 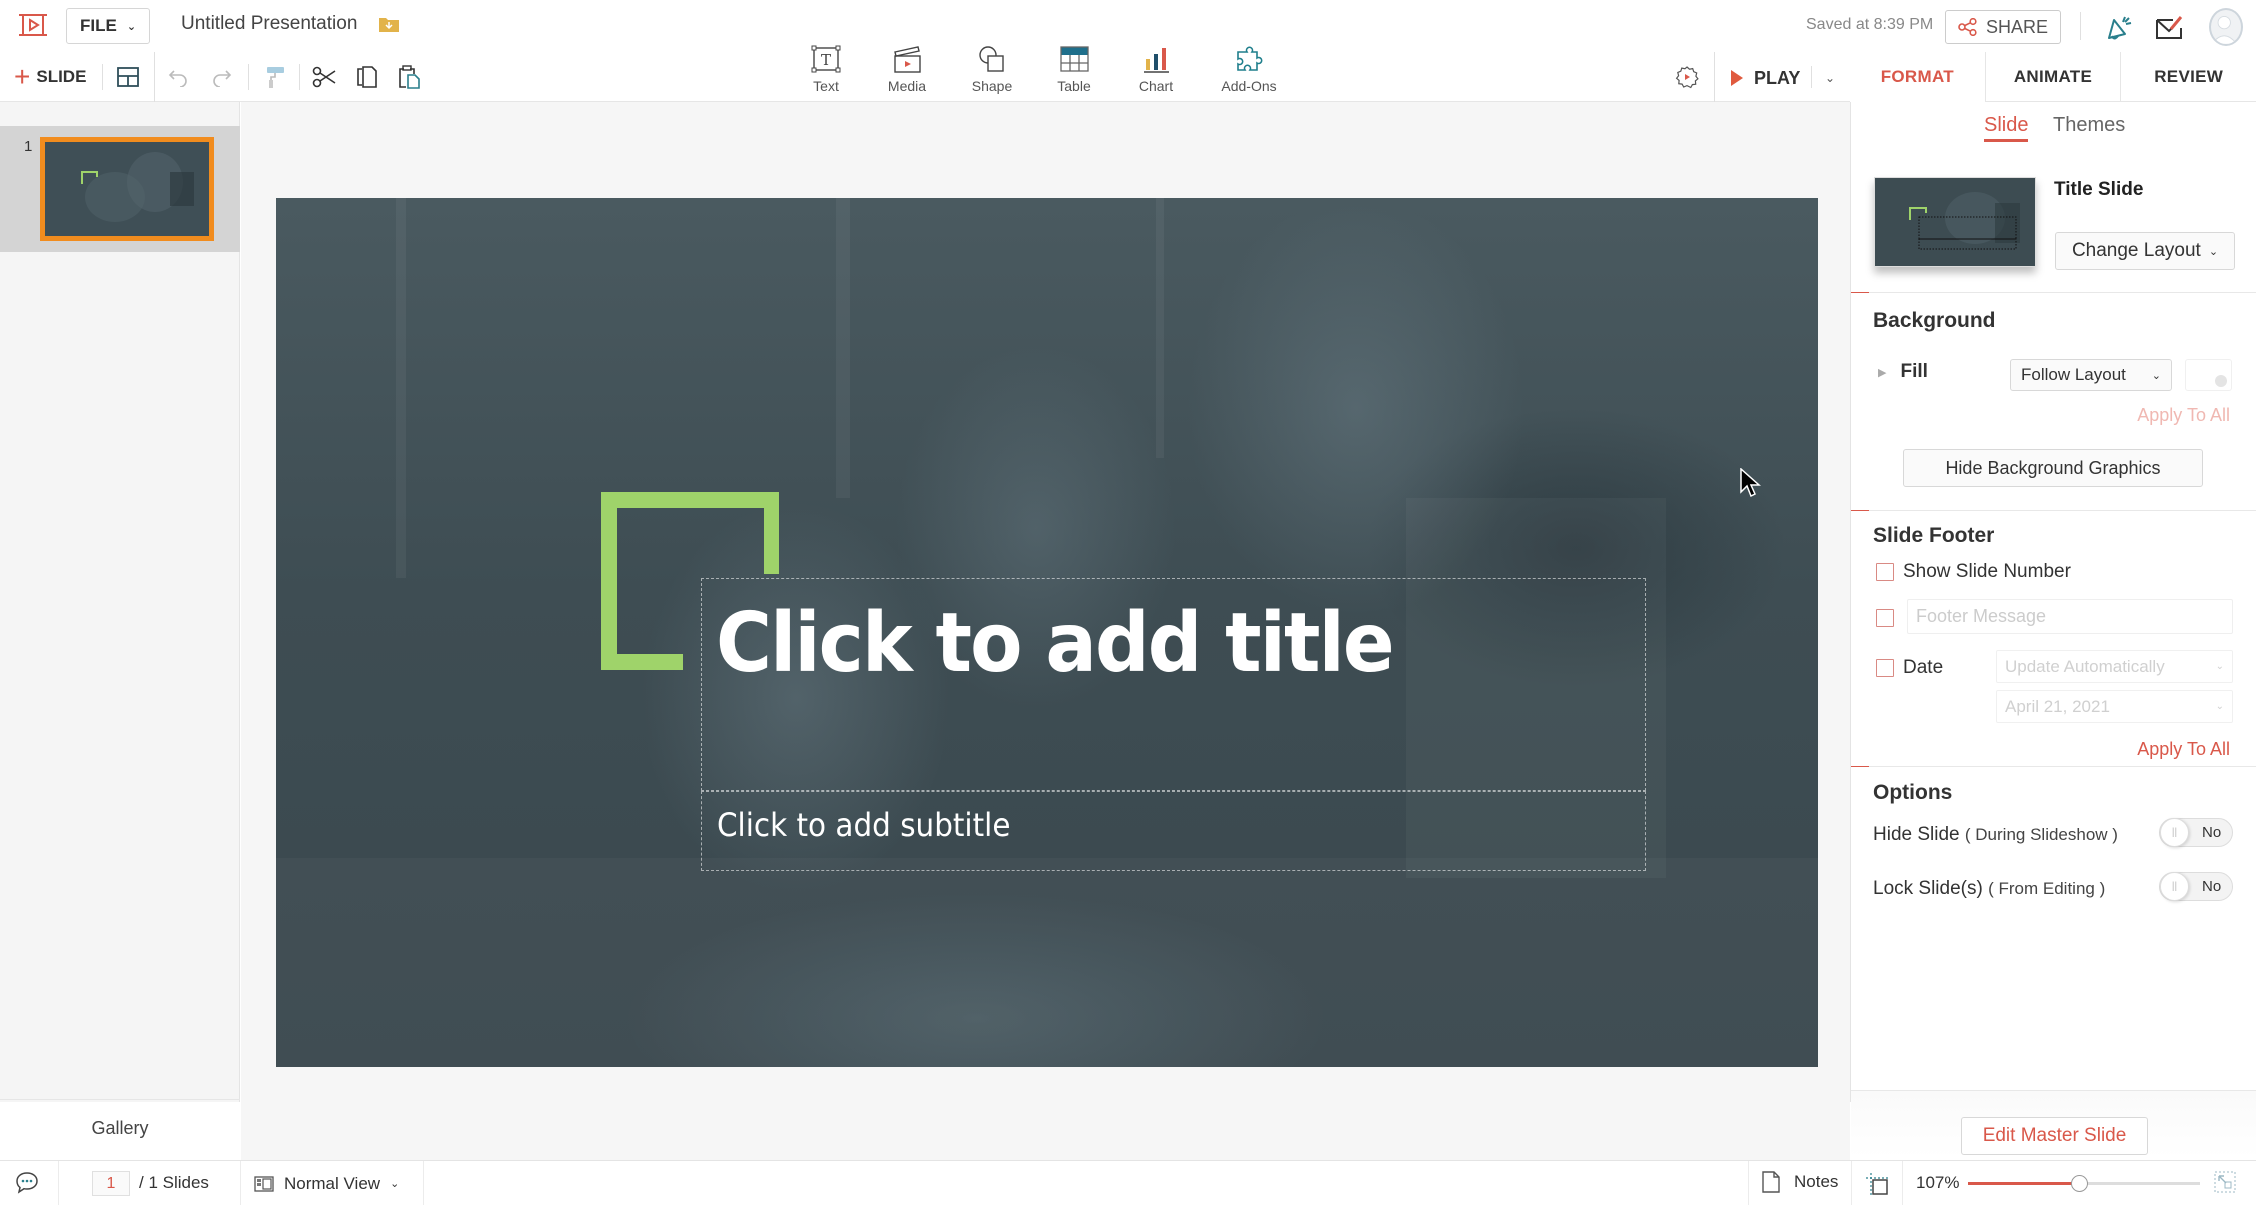 What do you see at coordinates (2119, 28) in the screenshot?
I see `announcement-icon` at bounding box center [2119, 28].